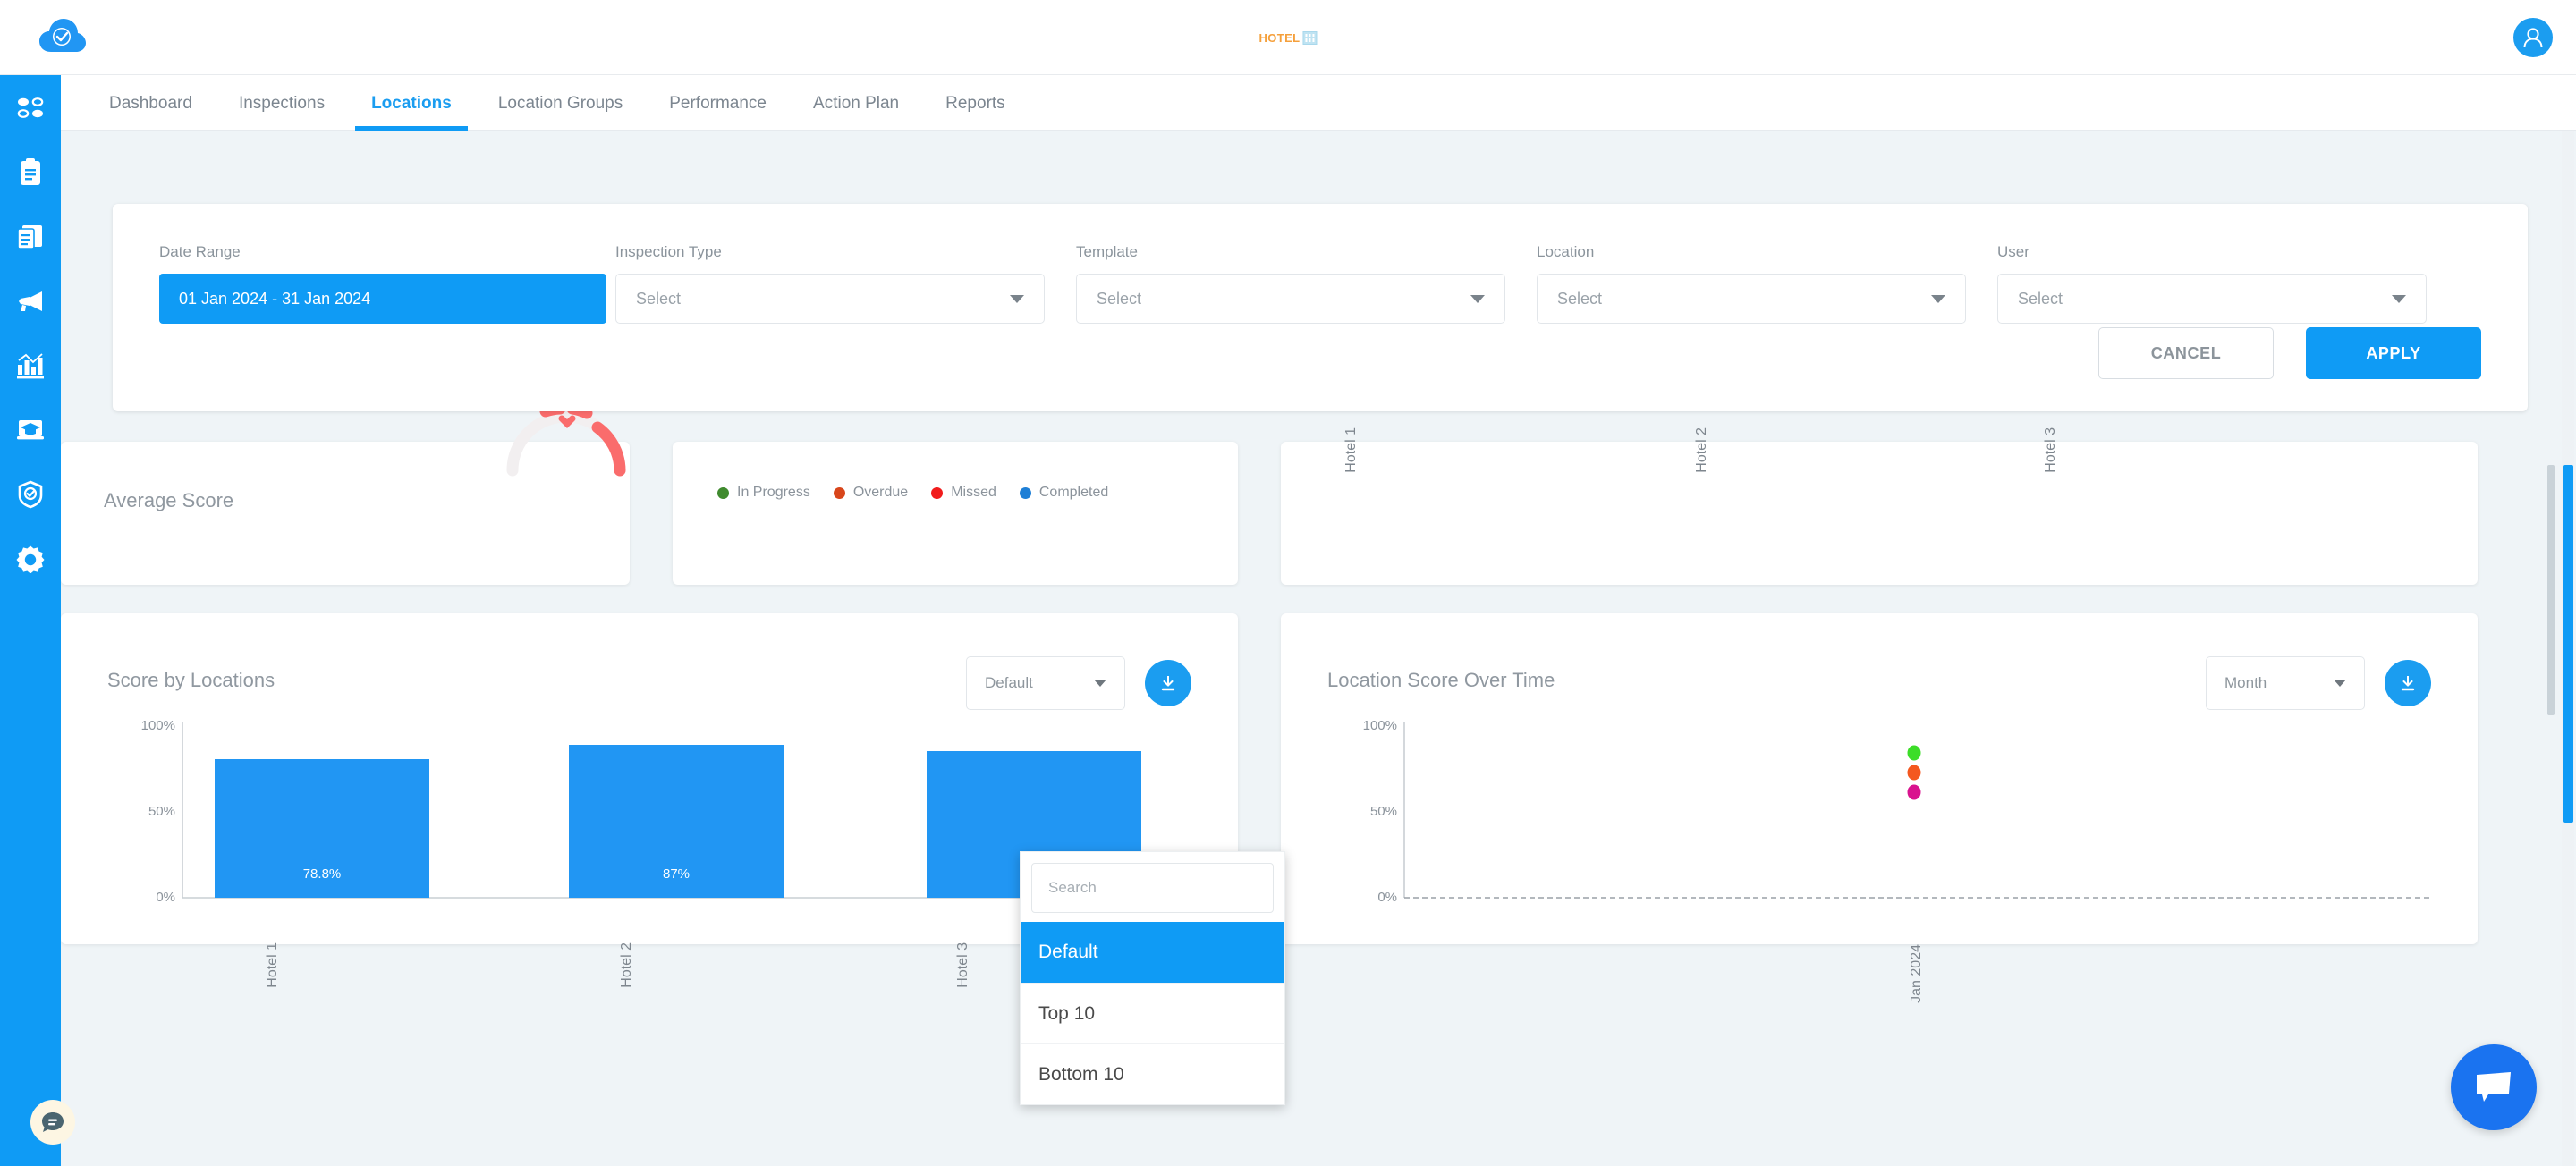  I want to click on axis-label-hotel-1: Hotel 1, so click(1351, 450).